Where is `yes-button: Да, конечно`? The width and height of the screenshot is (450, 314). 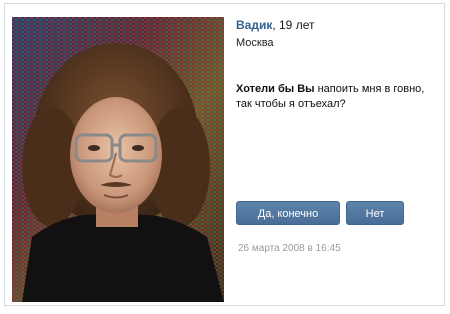
yes-button: Да, конечно is located at coordinates (288, 213).